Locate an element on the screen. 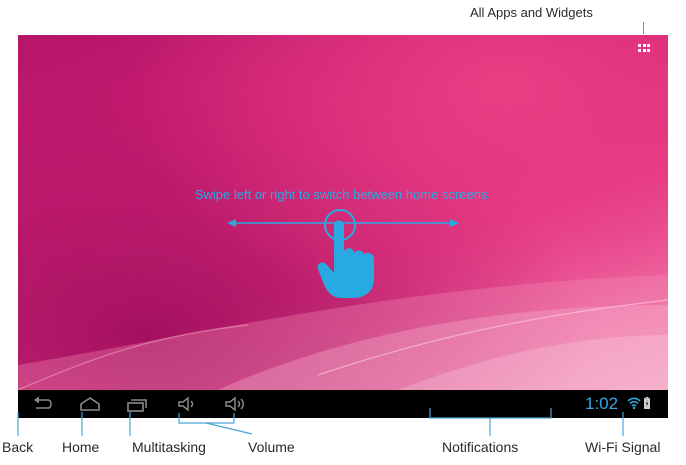 The image size is (686, 465). callout-all-apps-leader is located at coordinates (643, 28).